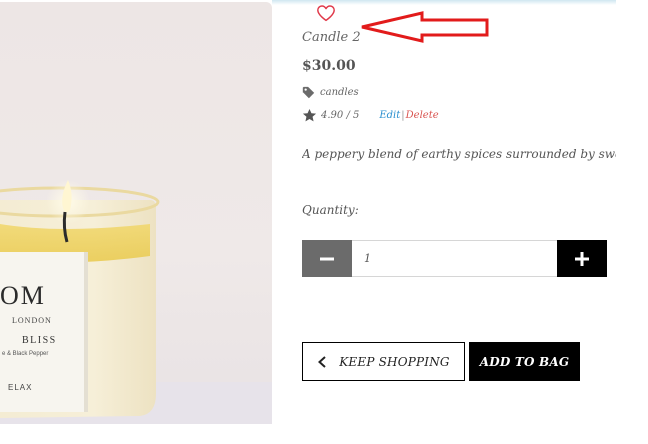 The width and height of the screenshot is (648, 444). What do you see at coordinates (339, 92) in the screenshot?
I see `category-link: candles` at bounding box center [339, 92].